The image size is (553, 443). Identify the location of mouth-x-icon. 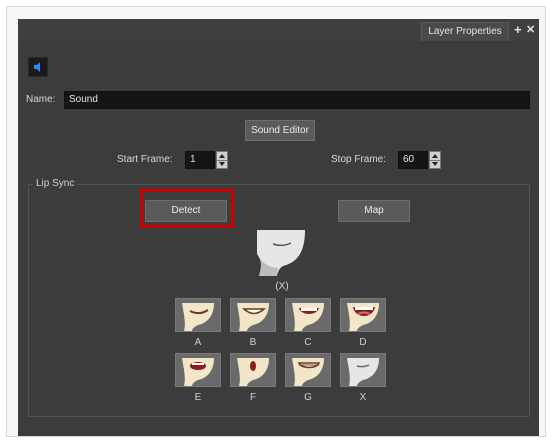
(363, 370).